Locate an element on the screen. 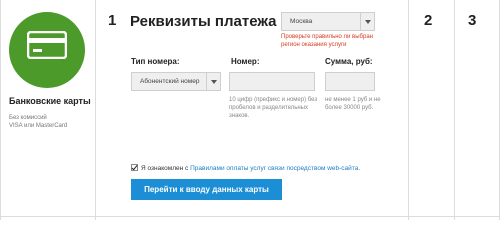 The image size is (500, 240). amount-label: Сумма, руб: is located at coordinates (349, 61).